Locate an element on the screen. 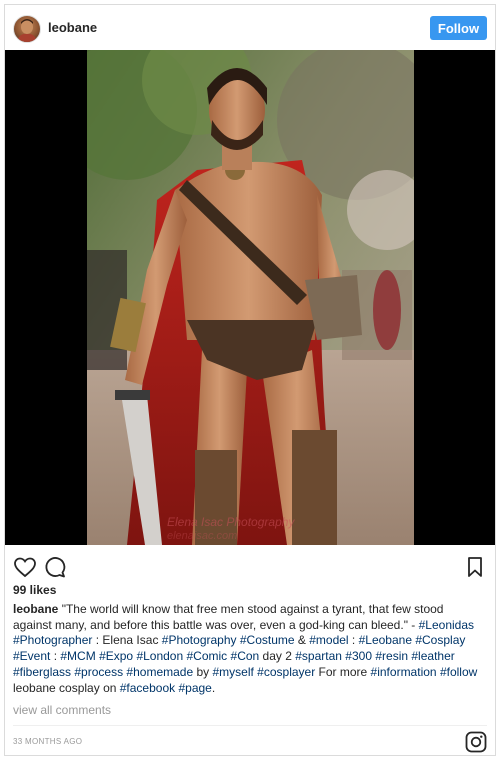 The height and width of the screenshot is (761, 500). caption-text-segment: & is located at coordinates (302, 640).